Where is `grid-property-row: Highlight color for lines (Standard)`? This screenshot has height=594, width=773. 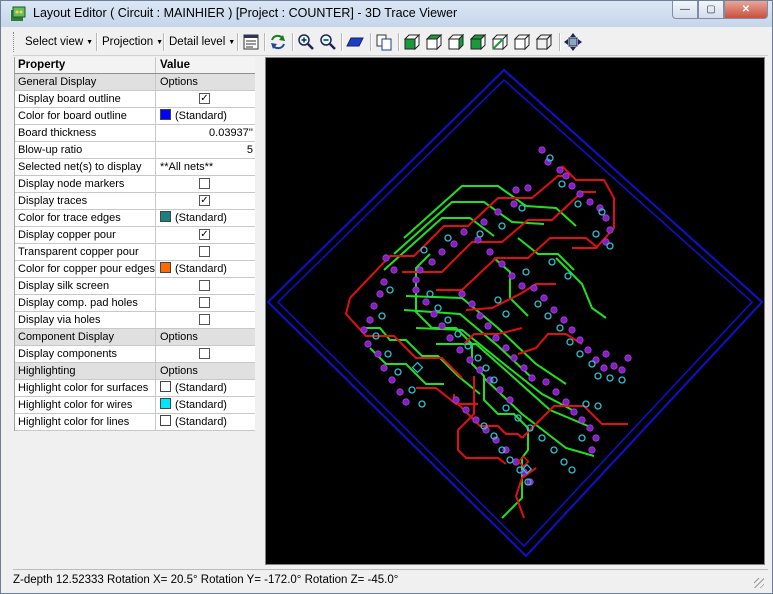 grid-property-row: Highlight color for lines (Standard) is located at coordinates (135, 422).